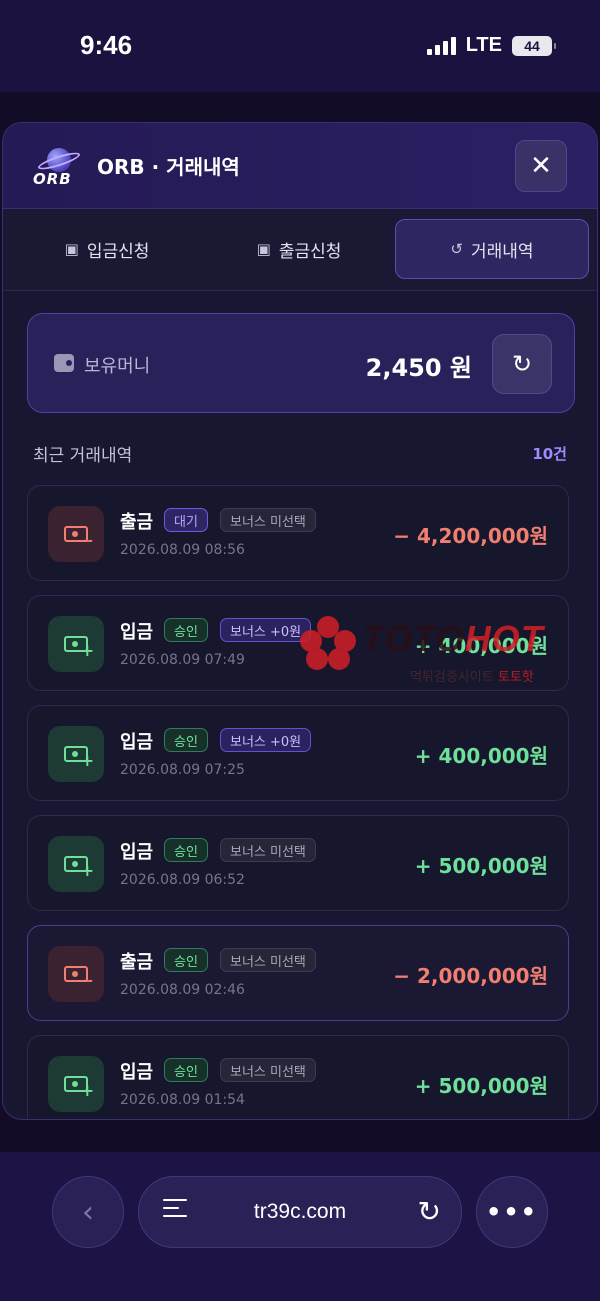 The width and height of the screenshot is (600, 1301). Describe the element at coordinates (441, 45) in the screenshot. I see `signal-icon` at that location.